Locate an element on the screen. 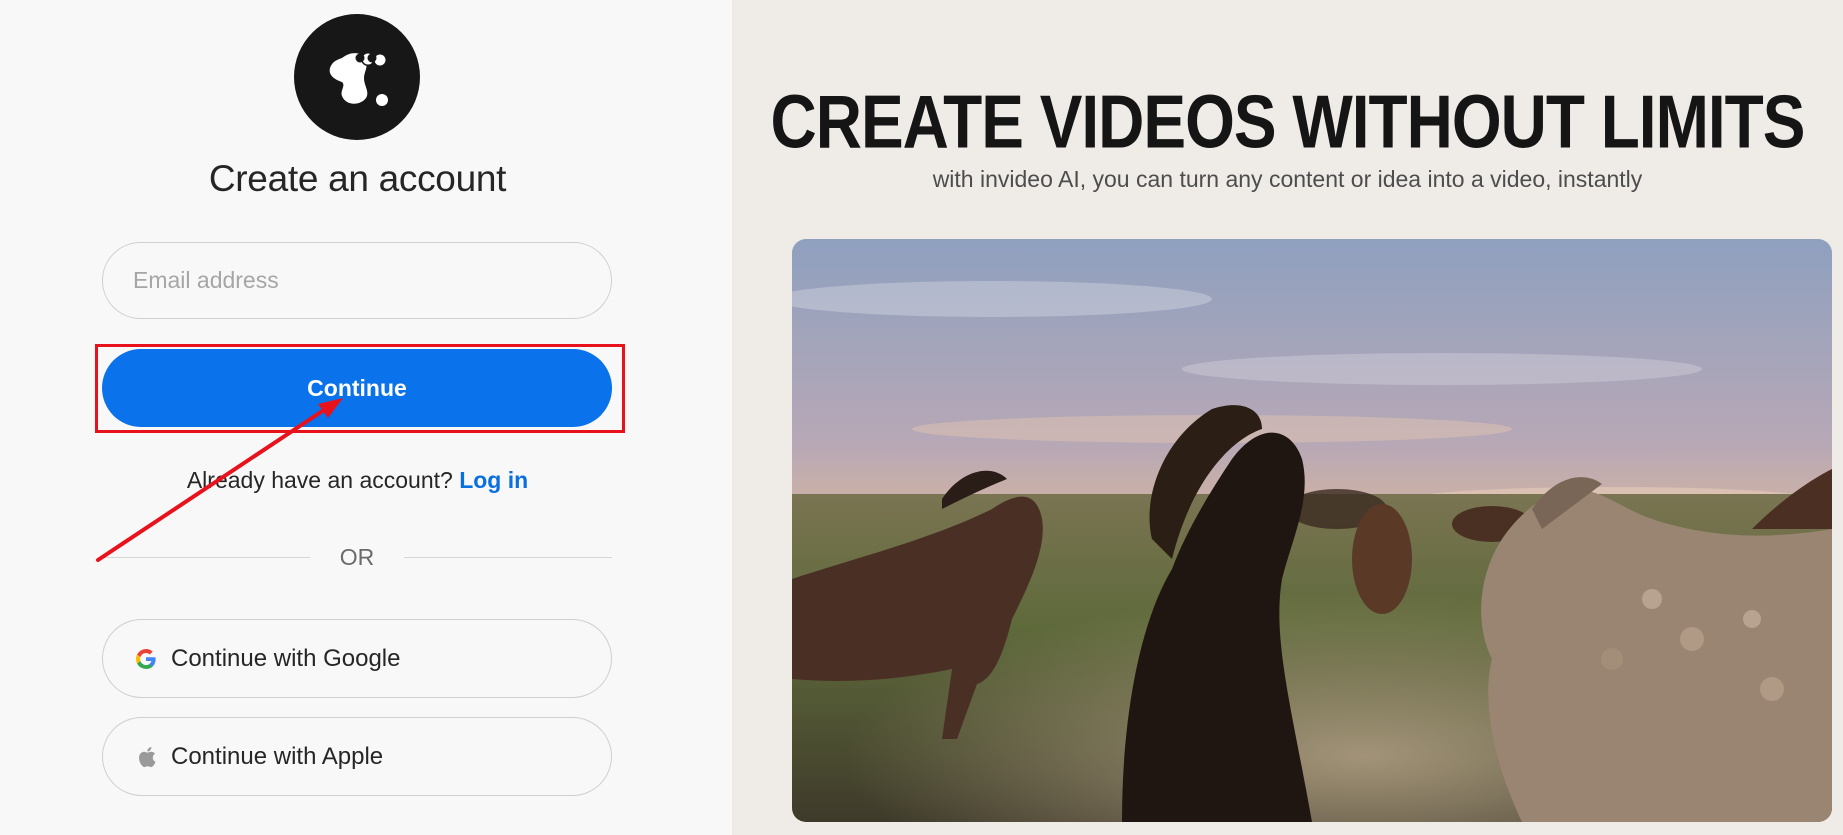 The height and width of the screenshot is (835, 1843). hero-headline: CREATE VIDEOS WITHOUT LIMITS is located at coordinates (1288, 122).